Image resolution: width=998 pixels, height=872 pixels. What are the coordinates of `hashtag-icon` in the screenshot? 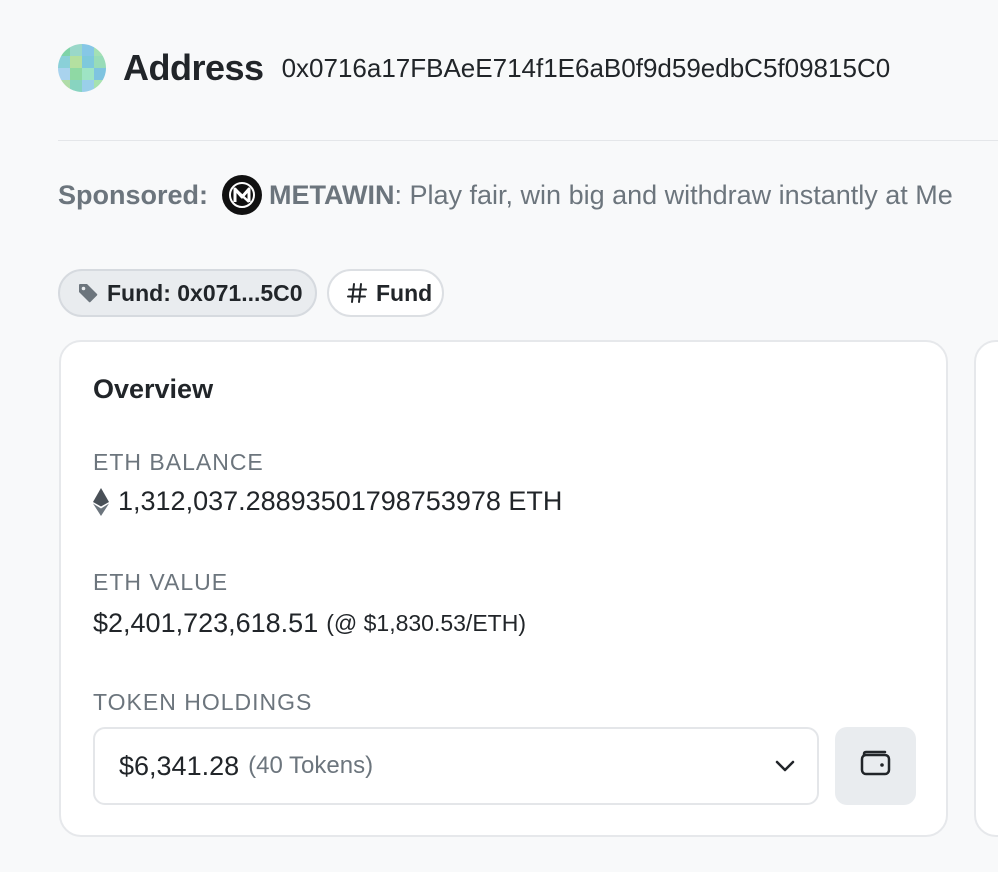 It's located at (357, 293).